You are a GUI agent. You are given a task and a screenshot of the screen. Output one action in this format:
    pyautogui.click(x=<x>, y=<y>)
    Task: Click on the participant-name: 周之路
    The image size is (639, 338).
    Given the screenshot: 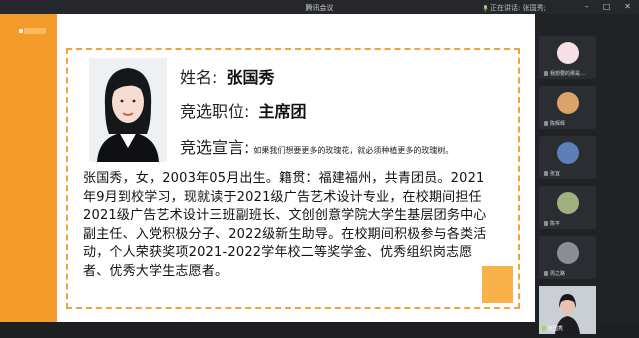 What is the action you would take?
    pyautogui.click(x=558, y=274)
    